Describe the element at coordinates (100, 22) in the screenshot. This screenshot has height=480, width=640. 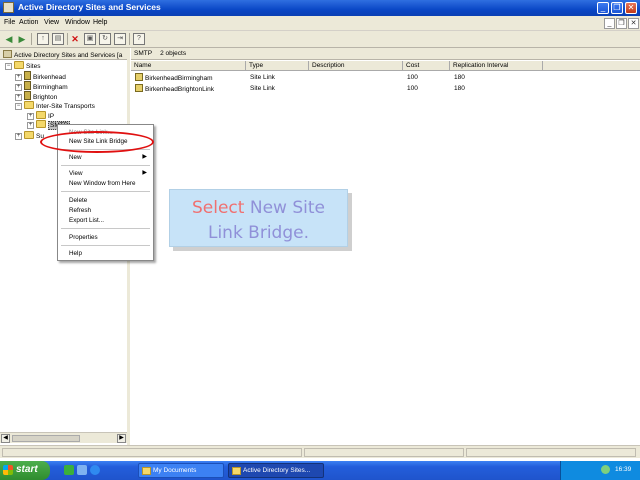
I see `menu-help: Help` at that location.